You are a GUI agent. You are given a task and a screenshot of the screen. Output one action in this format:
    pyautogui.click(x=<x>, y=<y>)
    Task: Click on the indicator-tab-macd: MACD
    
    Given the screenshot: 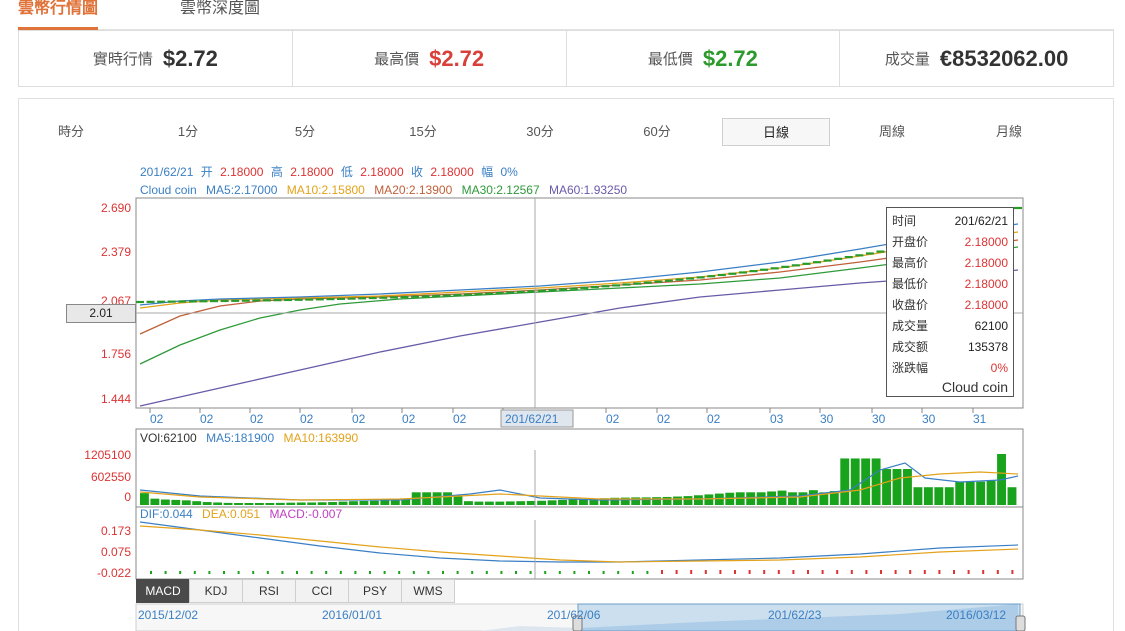 What is the action you would take?
    pyautogui.click(x=163, y=591)
    